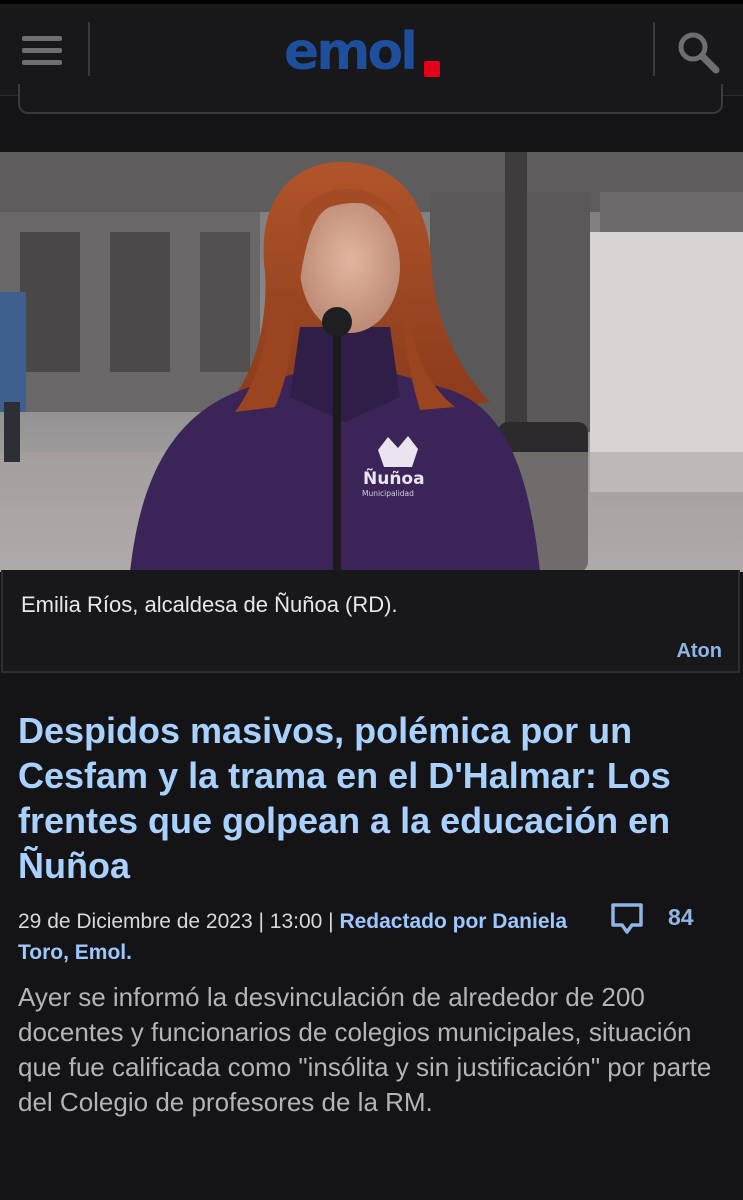 Image resolution: width=743 pixels, height=1200 pixels. What do you see at coordinates (432, 69) in the screenshot?
I see `logo-red-dot` at bounding box center [432, 69].